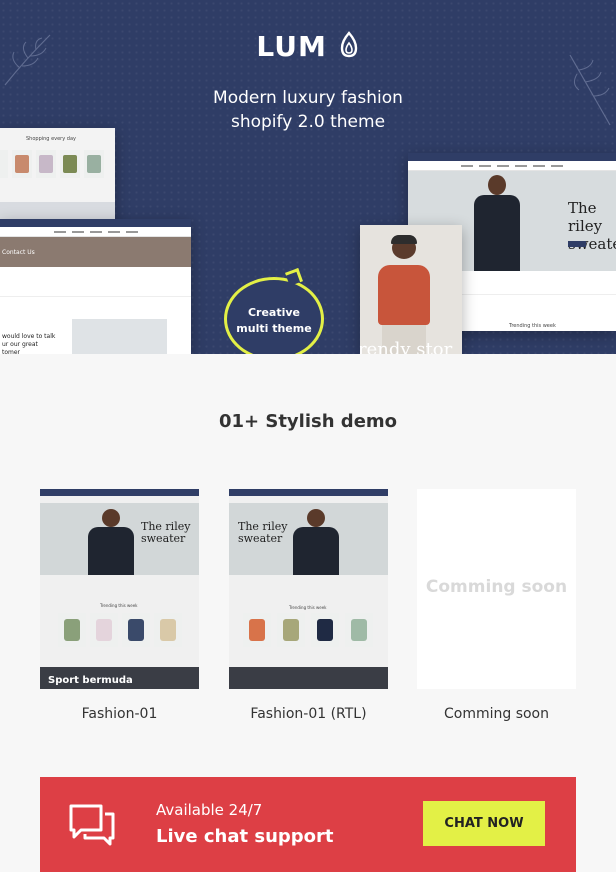 The width and height of the screenshot is (616, 872). Describe the element at coordinates (411, 289) in the screenshot. I see `mock-screenshot-model: rendy stor` at that location.